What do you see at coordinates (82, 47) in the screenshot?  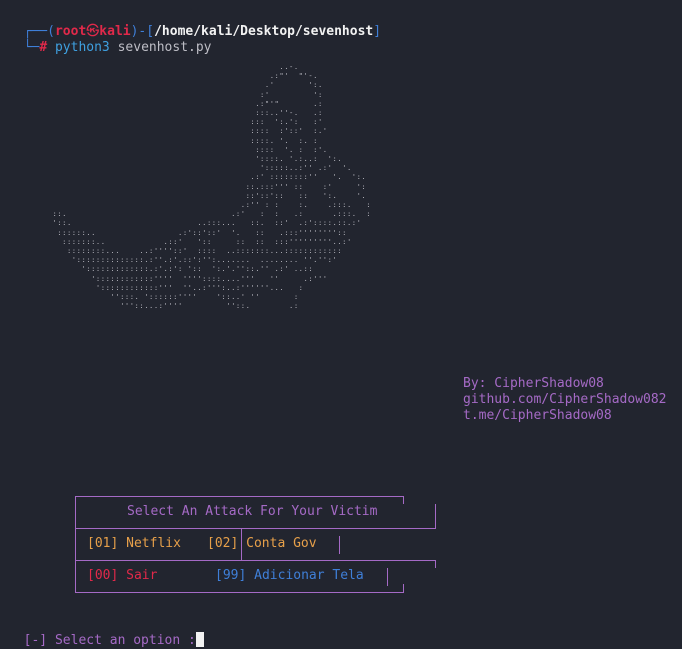 I see `command-name: python3` at bounding box center [82, 47].